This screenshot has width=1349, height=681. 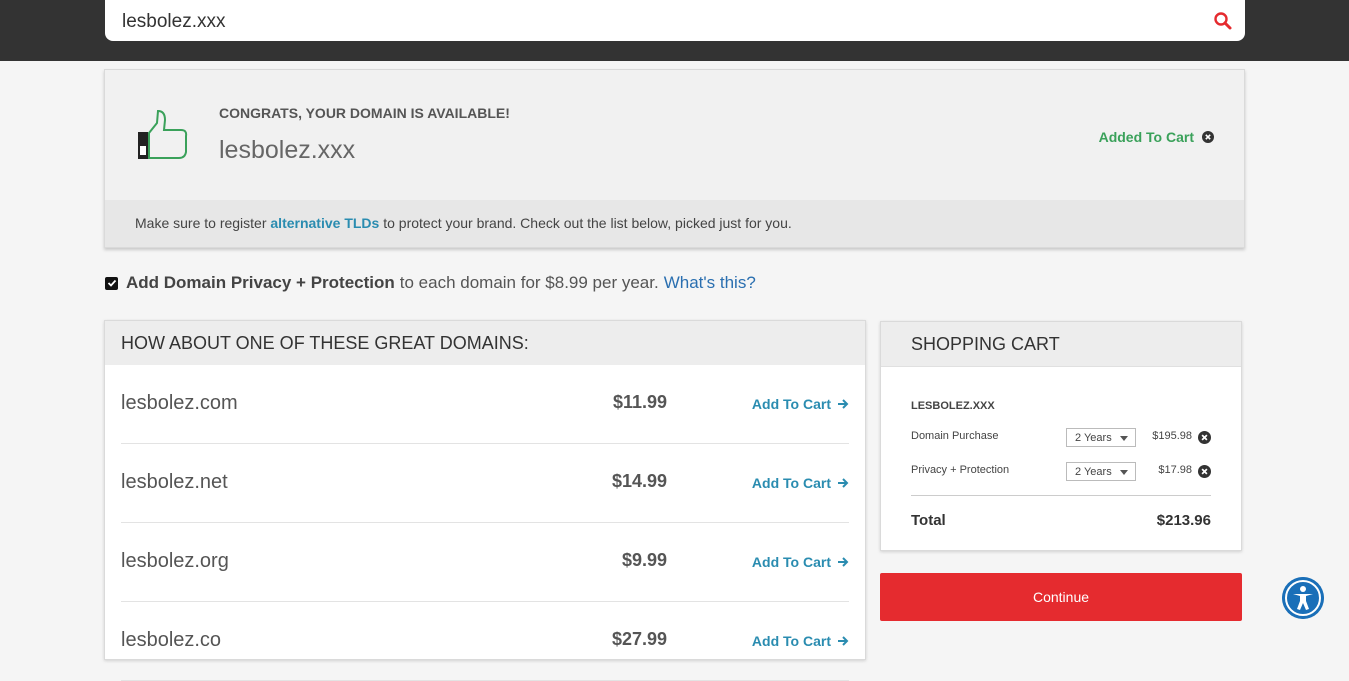 What do you see at coordinates (1061, 344) in the screenshot?
I see `shopping-cart-title: SHOPPING CART` at bounding box center [1061, 344].